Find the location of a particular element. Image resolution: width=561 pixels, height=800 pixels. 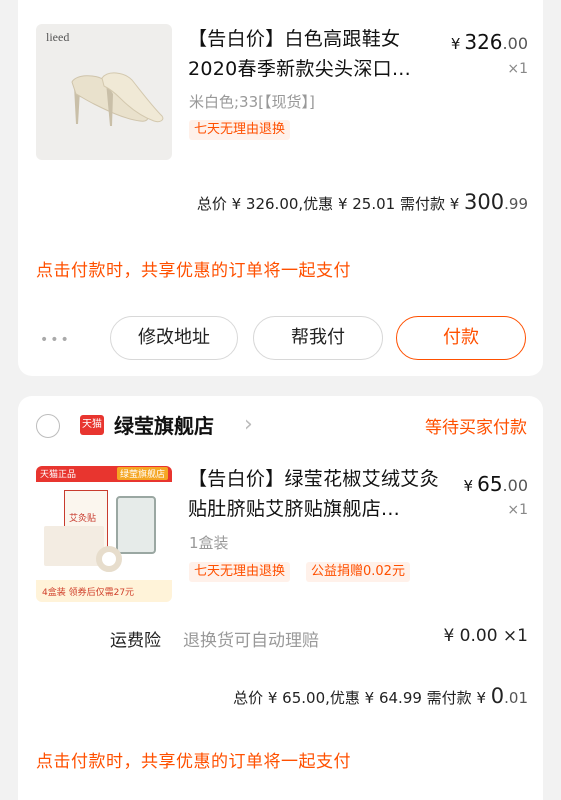

help-me-pay-button: 帮我付 is located at coordinates (318, 338).